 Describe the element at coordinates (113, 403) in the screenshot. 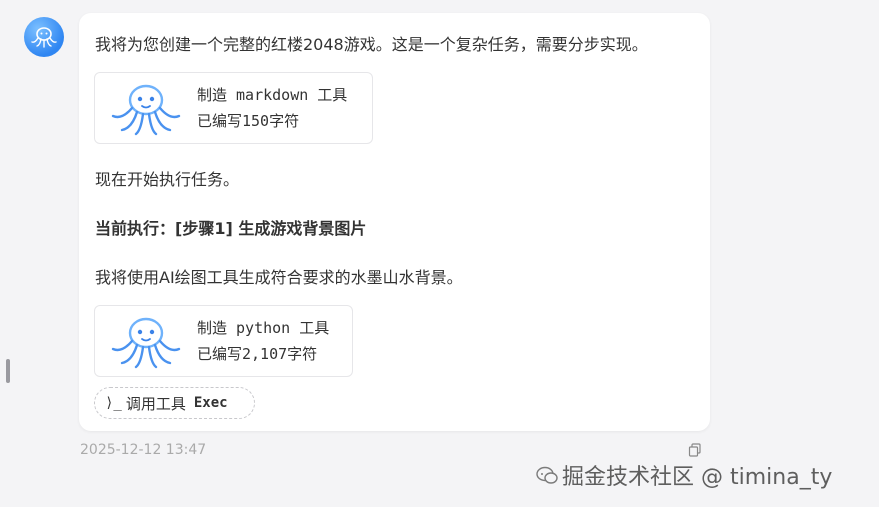

I see `terminal-icon: ⟩_` at that location.